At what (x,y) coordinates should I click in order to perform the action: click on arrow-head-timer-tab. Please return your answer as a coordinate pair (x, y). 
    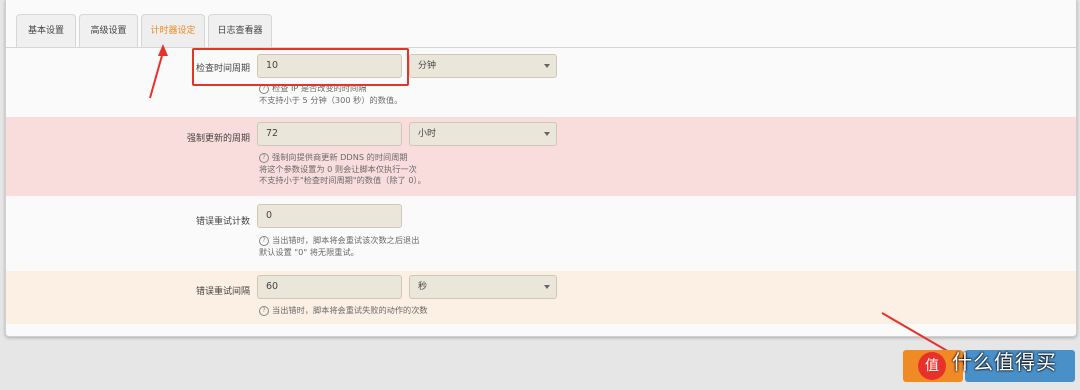
    Looking at the image, I should click on (163, 50).